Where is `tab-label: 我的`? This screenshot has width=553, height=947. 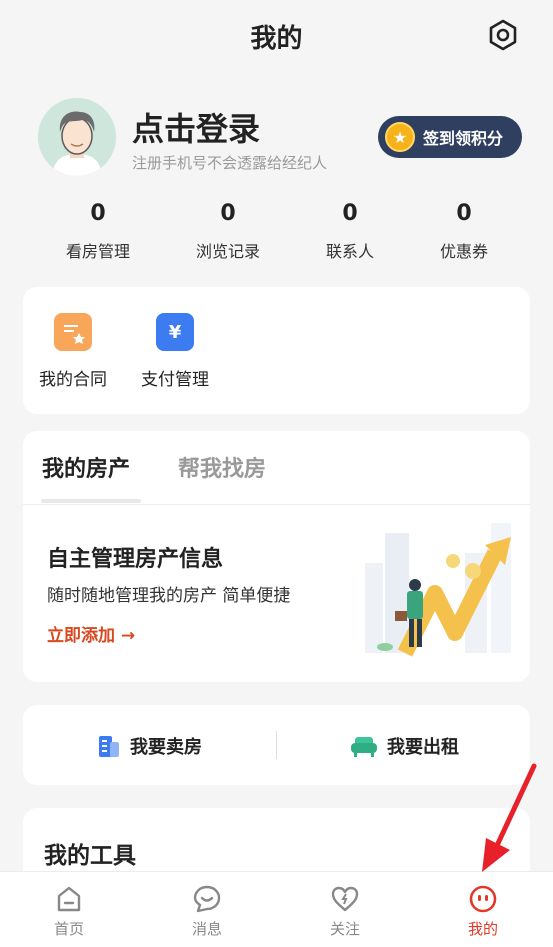 tab-label: 我的 is located at coordinates (482, 929).